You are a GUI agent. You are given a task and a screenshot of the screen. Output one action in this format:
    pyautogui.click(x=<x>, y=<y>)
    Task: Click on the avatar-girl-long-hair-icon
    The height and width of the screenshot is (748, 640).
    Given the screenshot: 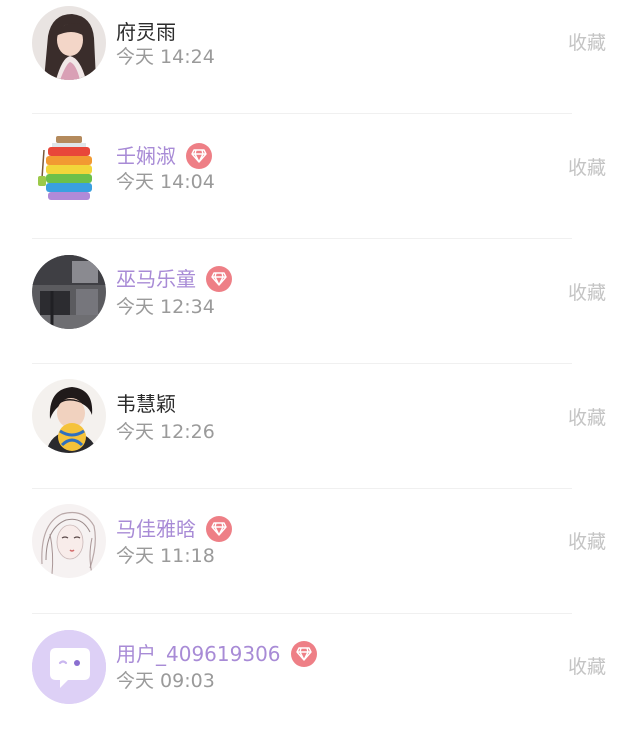 What is the action you would take?
    pyautogui.click(x=69, y=43)
    